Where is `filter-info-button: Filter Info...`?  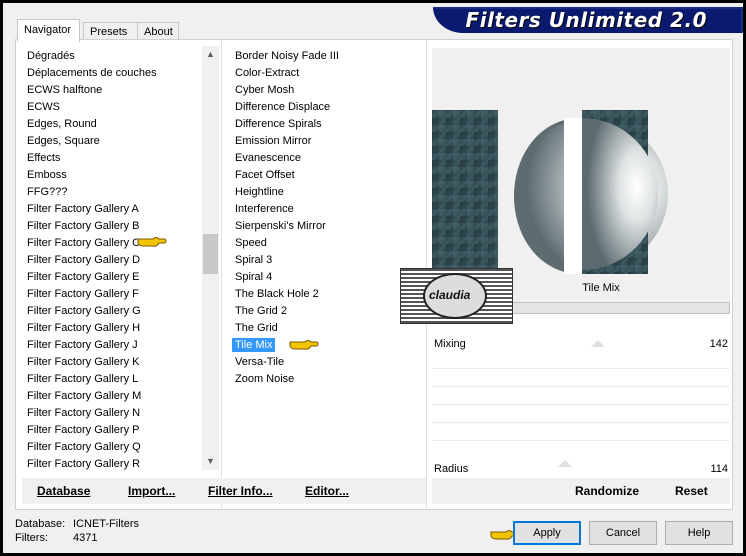 filter-info-button: Filter Info... is located at coordinates (240, 491).